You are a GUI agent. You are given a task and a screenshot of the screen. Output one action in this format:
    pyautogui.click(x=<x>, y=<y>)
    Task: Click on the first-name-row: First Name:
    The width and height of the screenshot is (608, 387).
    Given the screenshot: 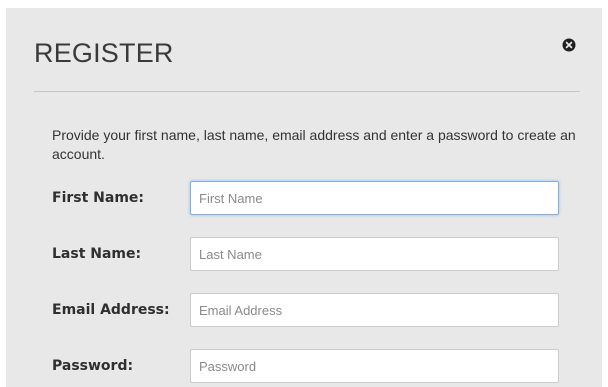 What is the action you would take?
    pyautogui.click(x=308, y=198)
    